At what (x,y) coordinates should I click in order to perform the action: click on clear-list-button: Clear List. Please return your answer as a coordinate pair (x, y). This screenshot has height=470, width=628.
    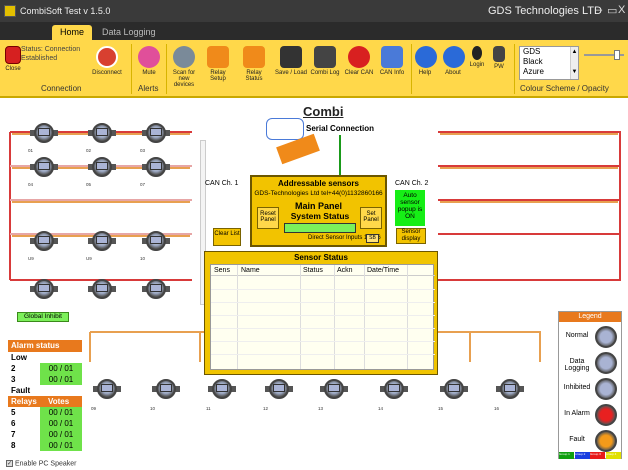
    Looking at the image, I should click on (227, 237).